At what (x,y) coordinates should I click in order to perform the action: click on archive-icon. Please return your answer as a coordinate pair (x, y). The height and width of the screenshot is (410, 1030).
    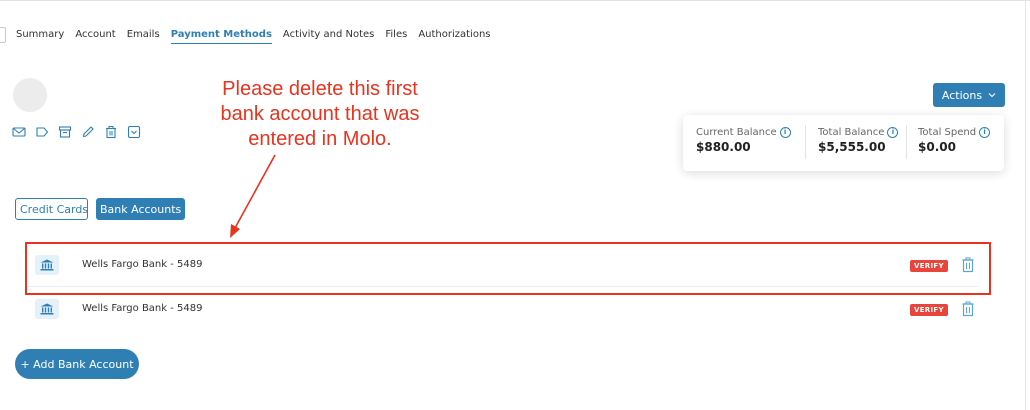
    Looking at the image, I should click on (65, 132).